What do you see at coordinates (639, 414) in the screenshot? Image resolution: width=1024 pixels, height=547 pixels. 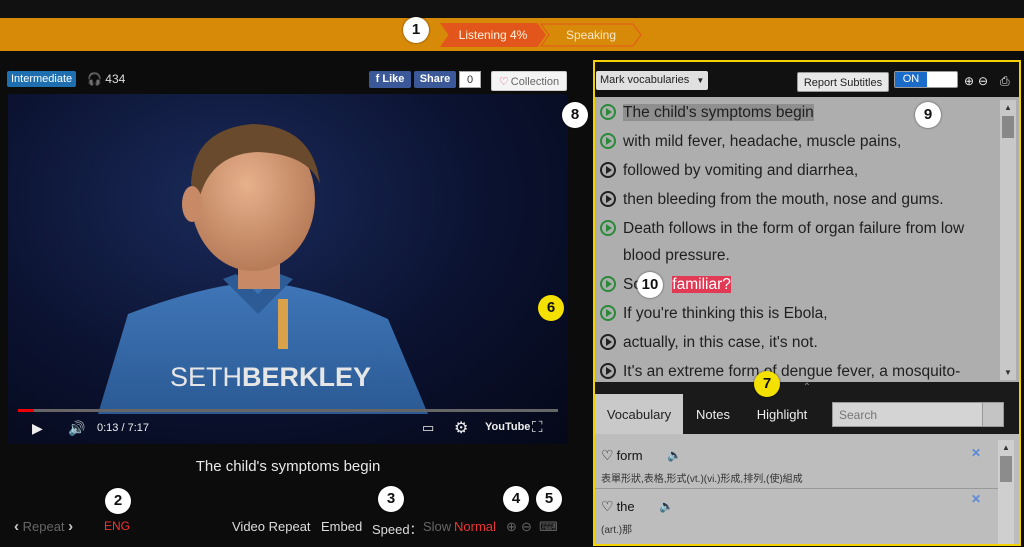 I see `tab-vocabulary: Vocabulary` at bounding box center [639, 414].